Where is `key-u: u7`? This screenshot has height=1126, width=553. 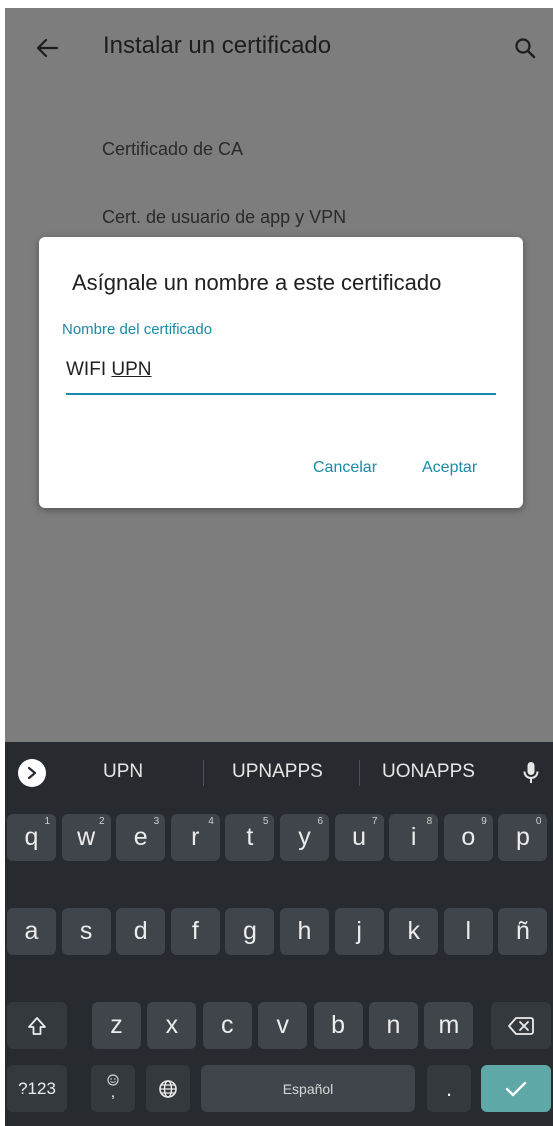
key-u: u7 is located at coordinates (359, 837).